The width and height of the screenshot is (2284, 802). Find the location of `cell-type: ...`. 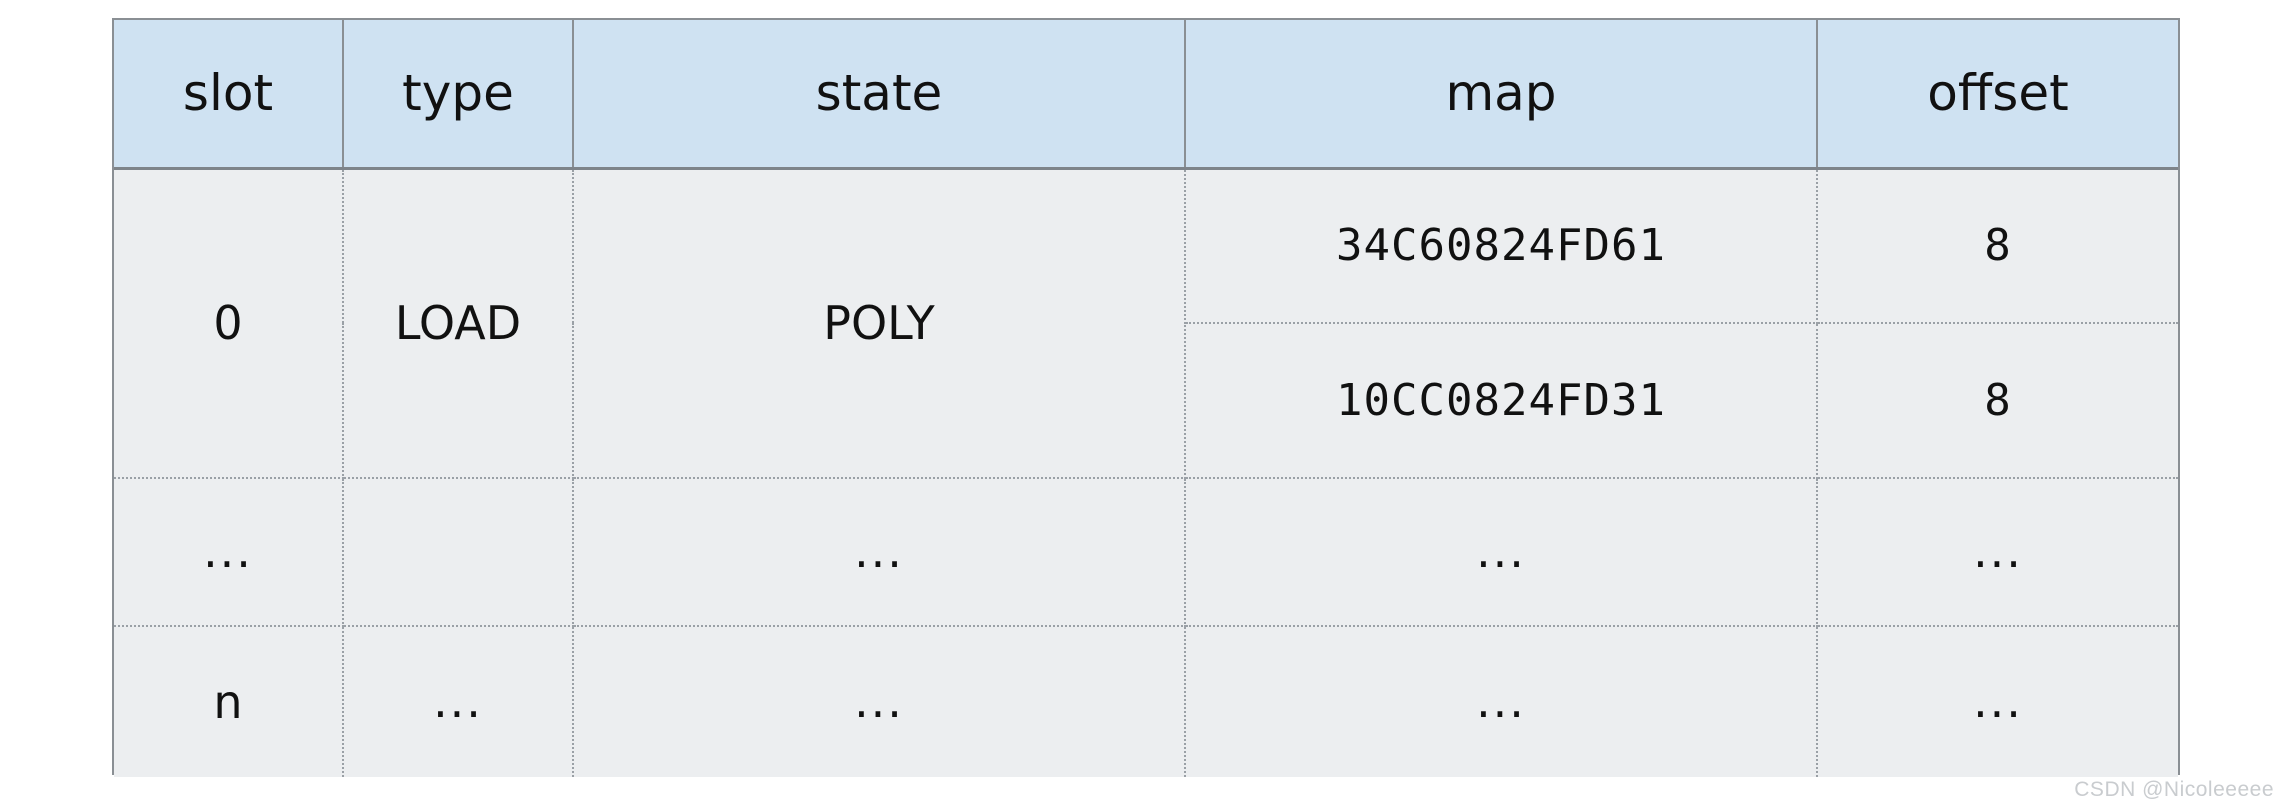

cell-type: ... is located at coordinates (458, 701).